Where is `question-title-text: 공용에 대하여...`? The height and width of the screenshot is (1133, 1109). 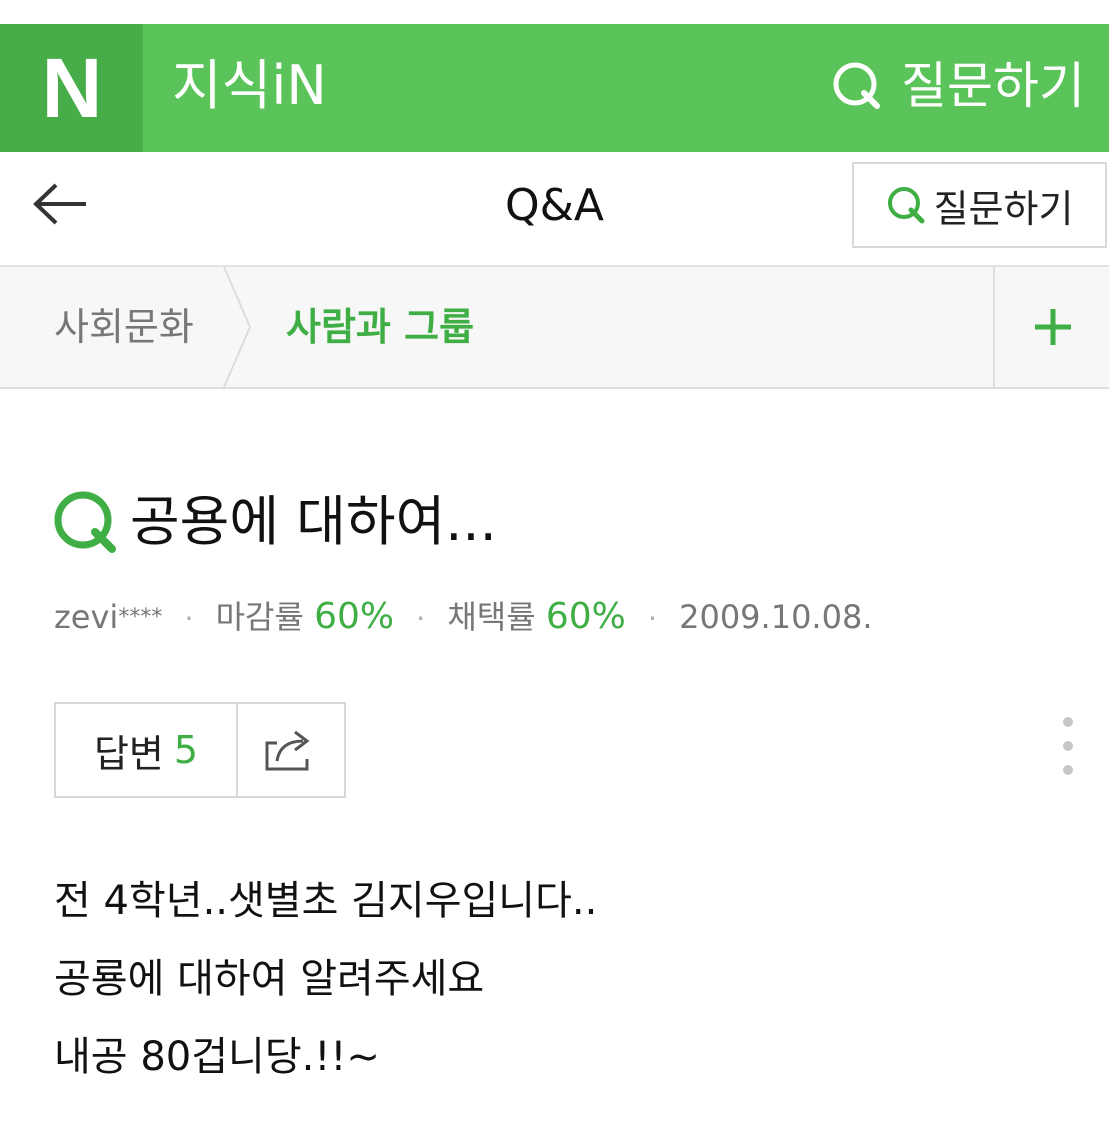
question-title-text: 공용에 대하여... is located at coordinates (313, 521).